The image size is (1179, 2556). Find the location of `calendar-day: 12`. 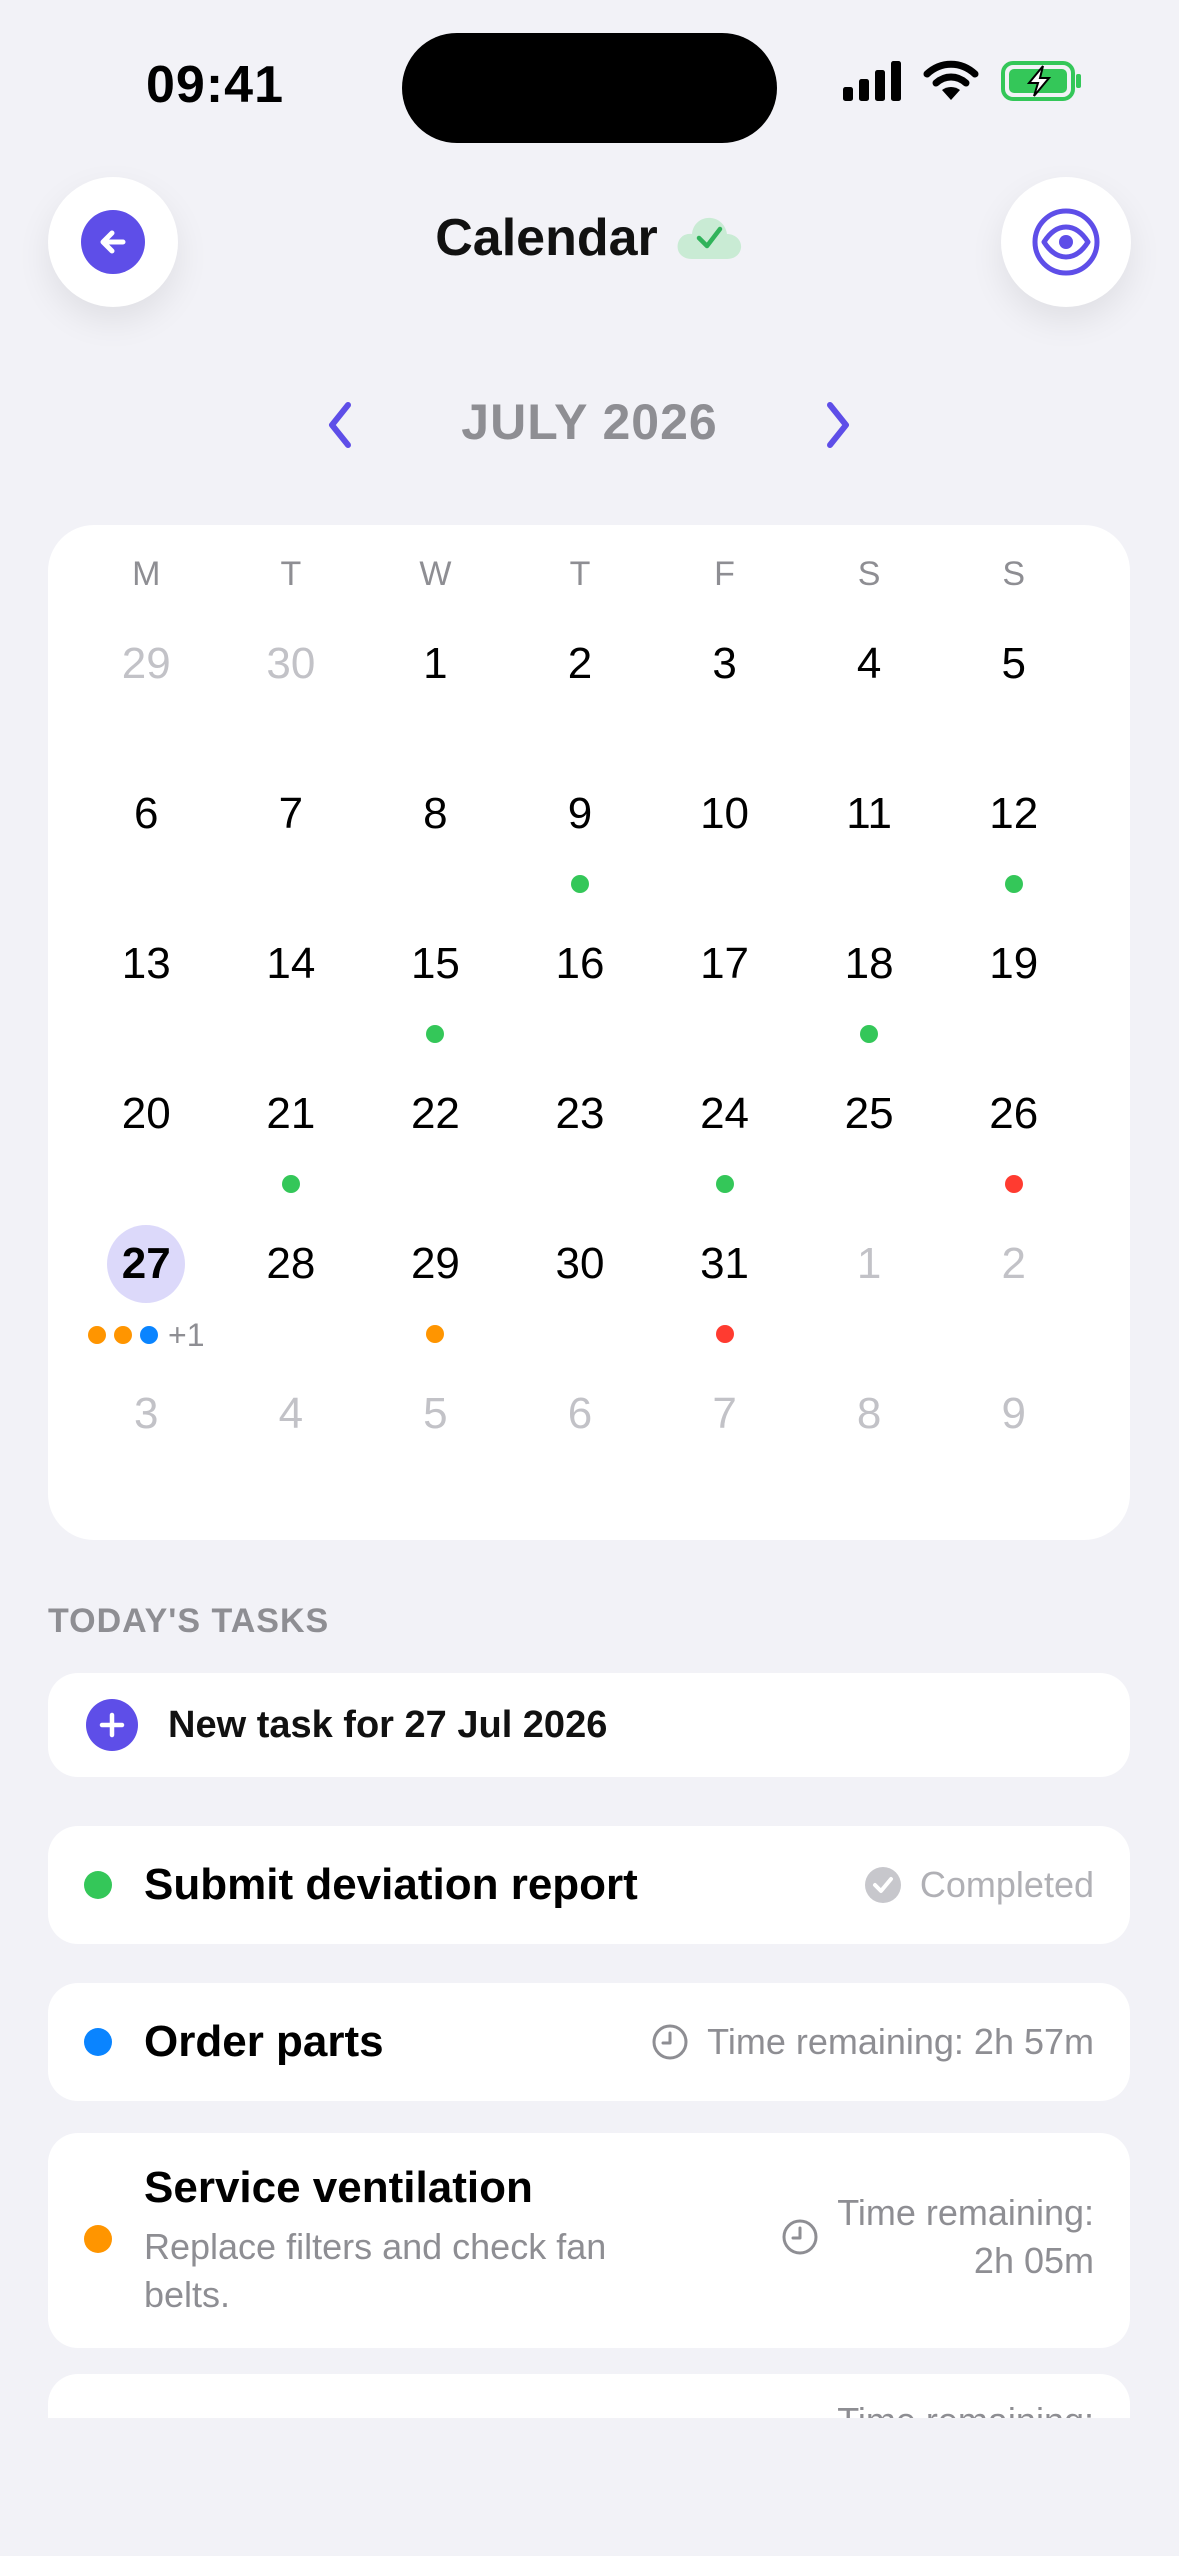

calendar-day: 12 is located at coordinates (1013, 850).